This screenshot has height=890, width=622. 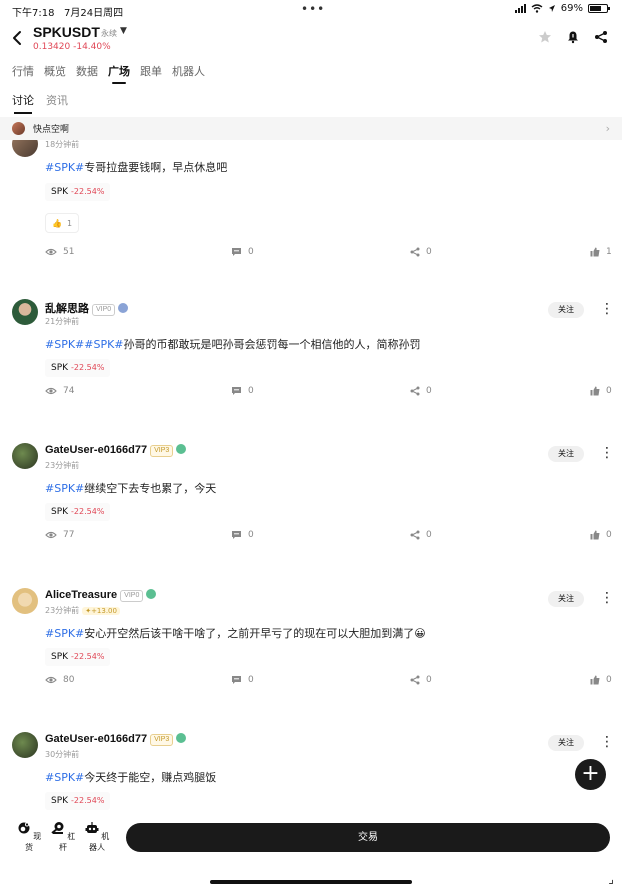 What do you see at coordinates (311, 882) in the screenshot?
I see `home-indicator` at bounding box center [311, 882].